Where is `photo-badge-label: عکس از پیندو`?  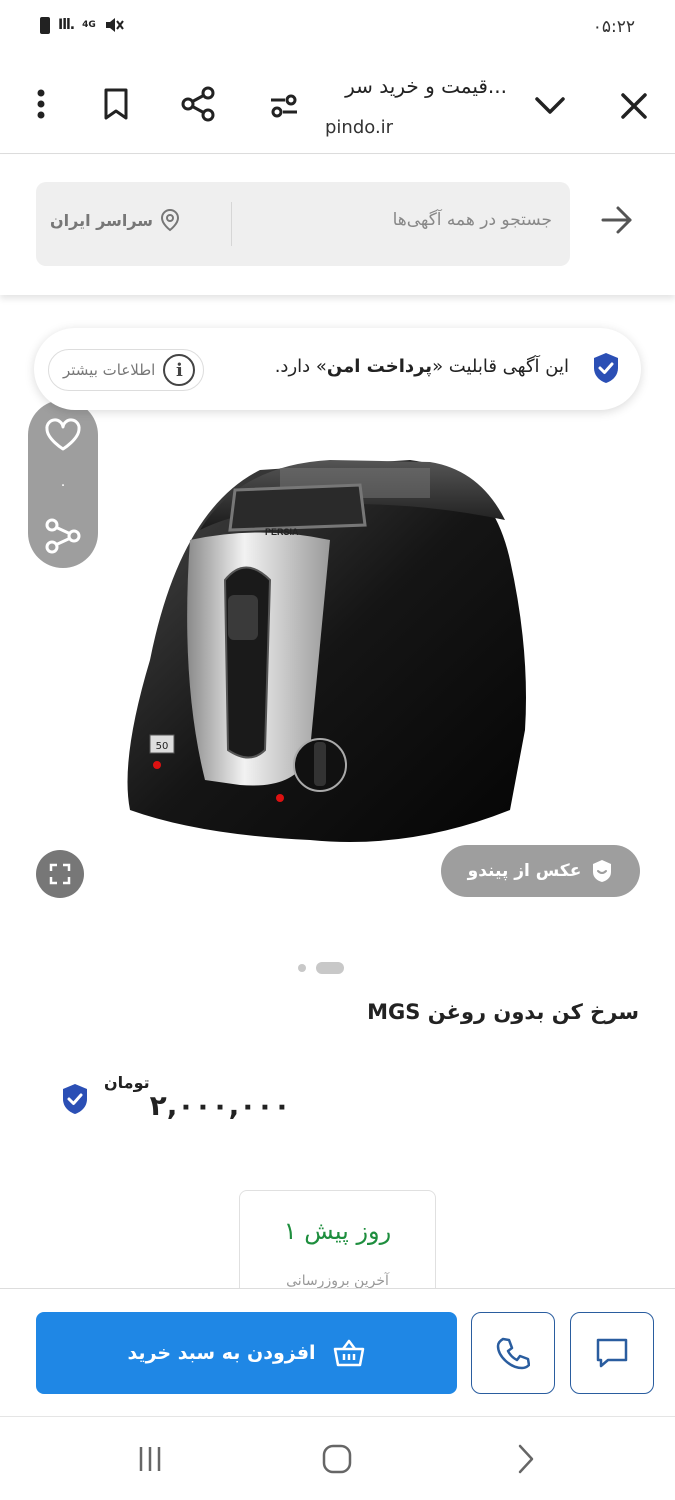
photo-badge-label: عکس از پیندو is located at coordinates (524, 871).